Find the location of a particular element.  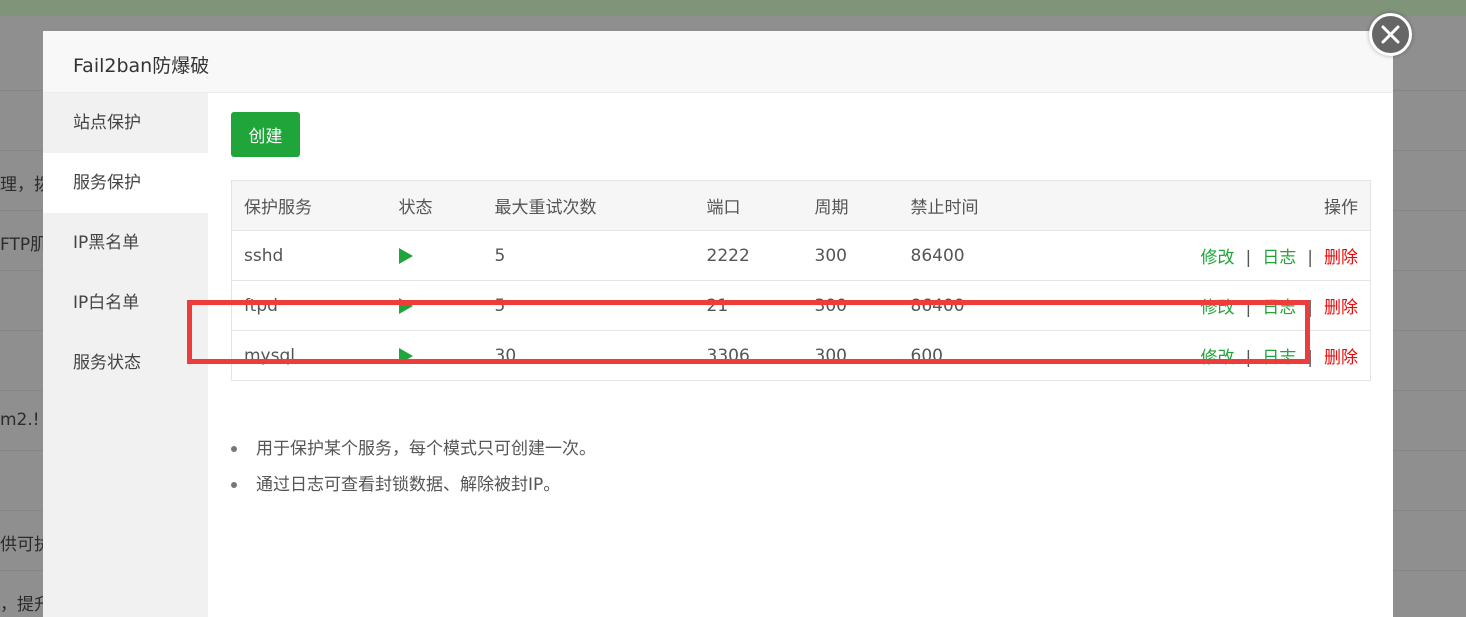

sidebar-item-service-protection: 服务保护 is located at coordinates (125, 183).